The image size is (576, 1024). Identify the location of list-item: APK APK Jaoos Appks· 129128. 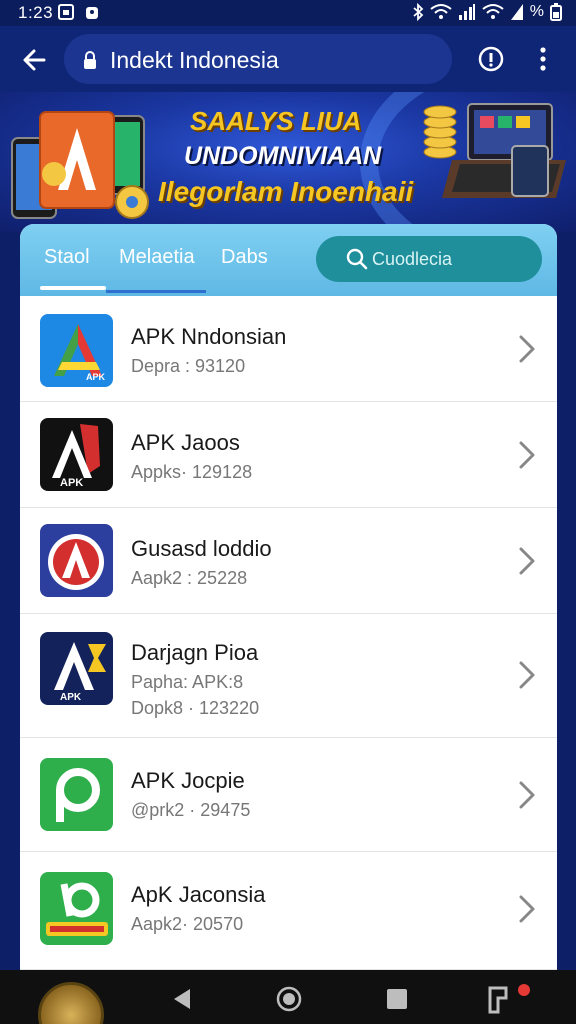
(288, 455).